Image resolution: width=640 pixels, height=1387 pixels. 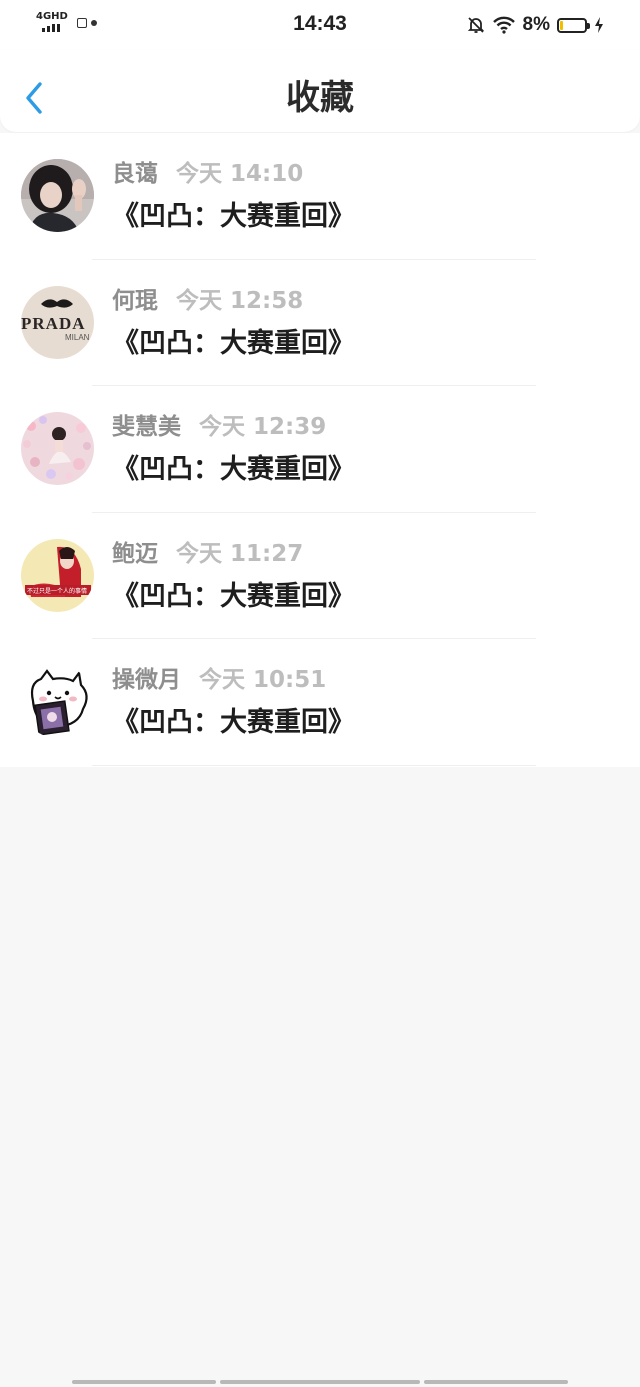 I want to click on status-bar: 4GHD 14:43 8%, so click(x=320, y=25).